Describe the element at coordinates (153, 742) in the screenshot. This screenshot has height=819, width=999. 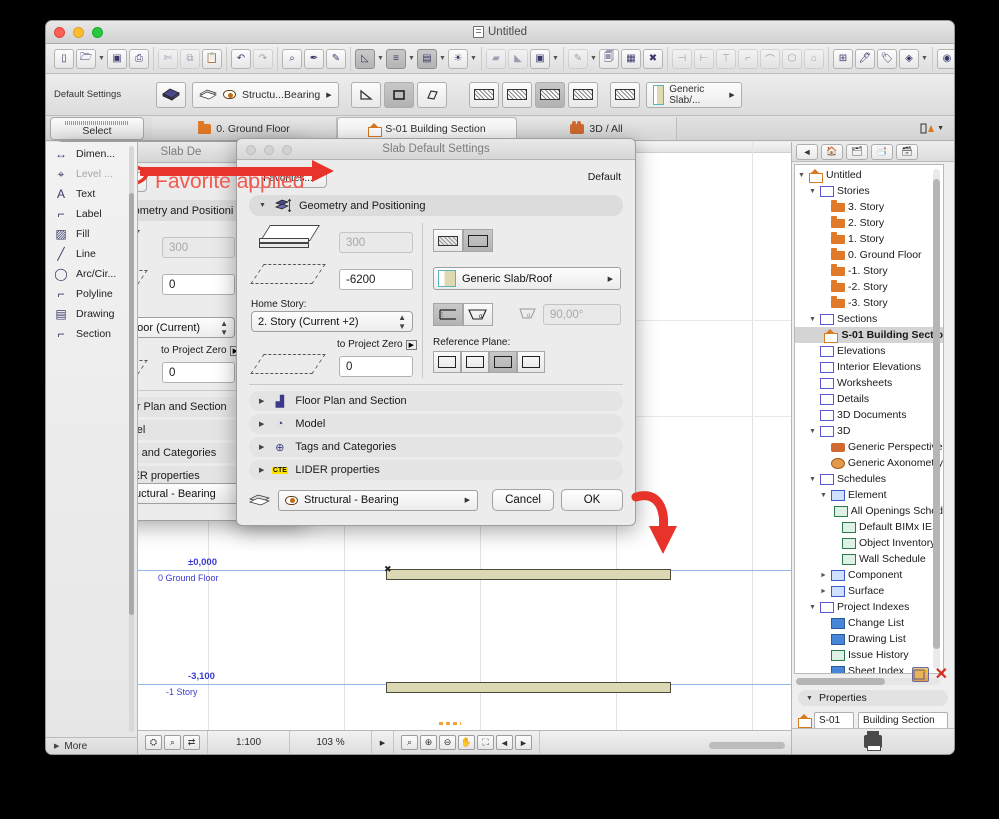
I see `quick-options-icon: ⛭` at that location.